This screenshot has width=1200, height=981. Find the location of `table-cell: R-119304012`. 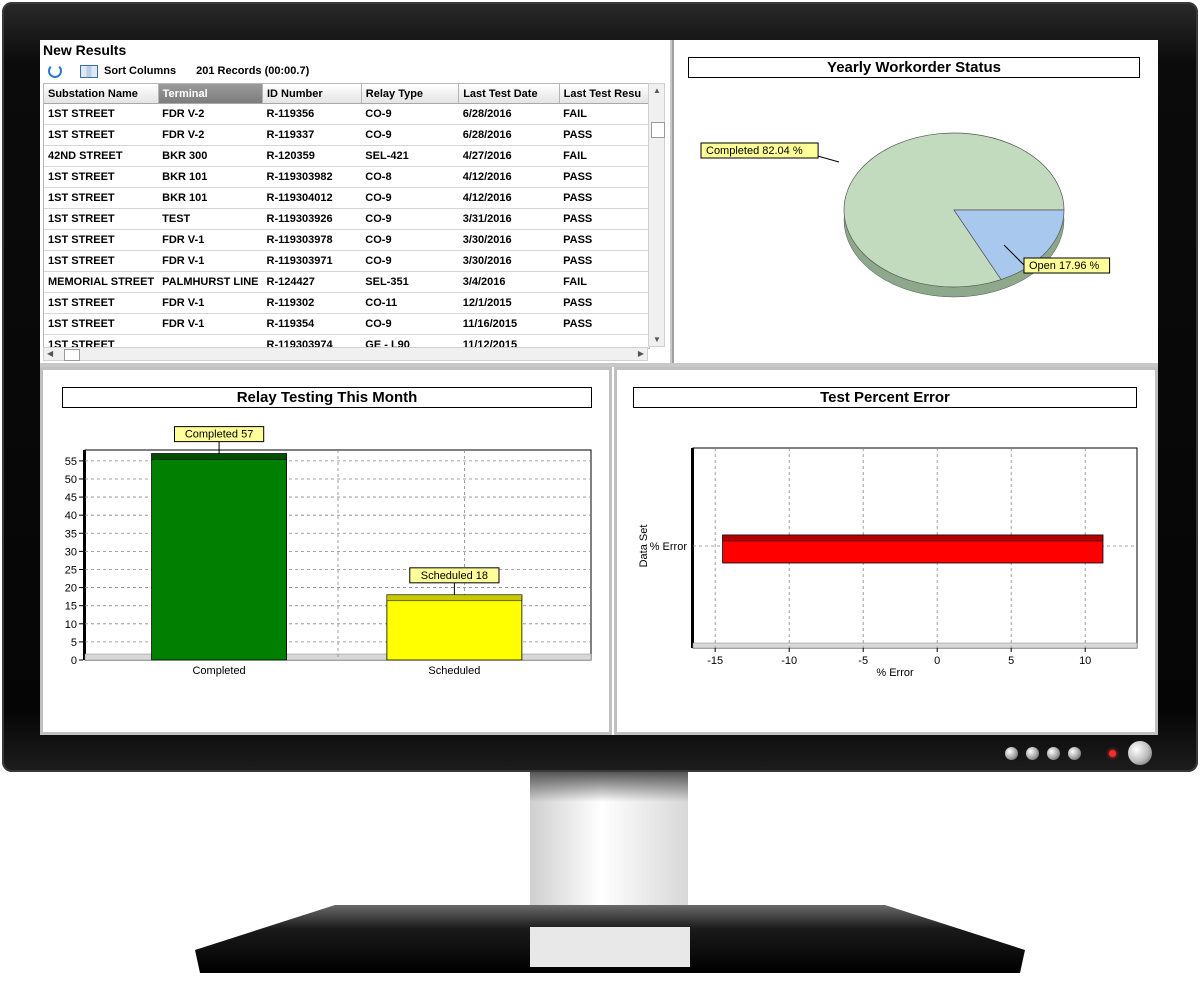

table-cell: R-119304012 is located at coordinates (312, 198).